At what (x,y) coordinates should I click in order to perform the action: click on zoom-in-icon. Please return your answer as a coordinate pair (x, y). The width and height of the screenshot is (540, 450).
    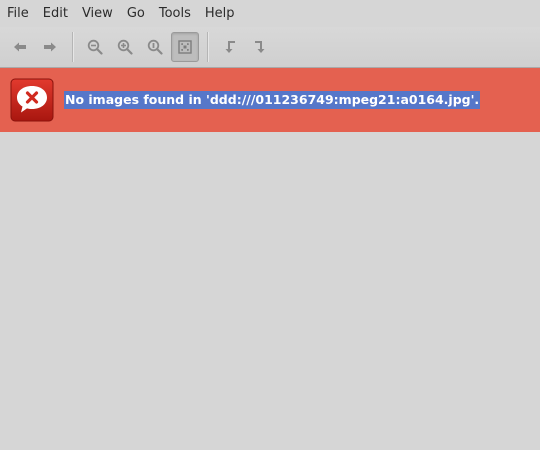
    Looking at the image, I should click on (125, 47).